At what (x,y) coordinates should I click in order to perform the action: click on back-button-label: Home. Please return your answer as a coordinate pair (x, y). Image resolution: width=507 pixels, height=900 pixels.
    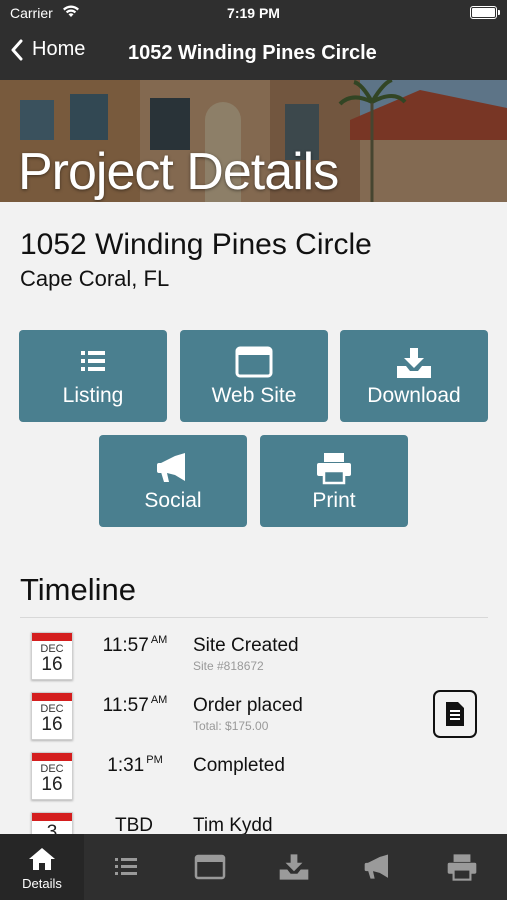
    Looking at the image, I should click on (59, 49).